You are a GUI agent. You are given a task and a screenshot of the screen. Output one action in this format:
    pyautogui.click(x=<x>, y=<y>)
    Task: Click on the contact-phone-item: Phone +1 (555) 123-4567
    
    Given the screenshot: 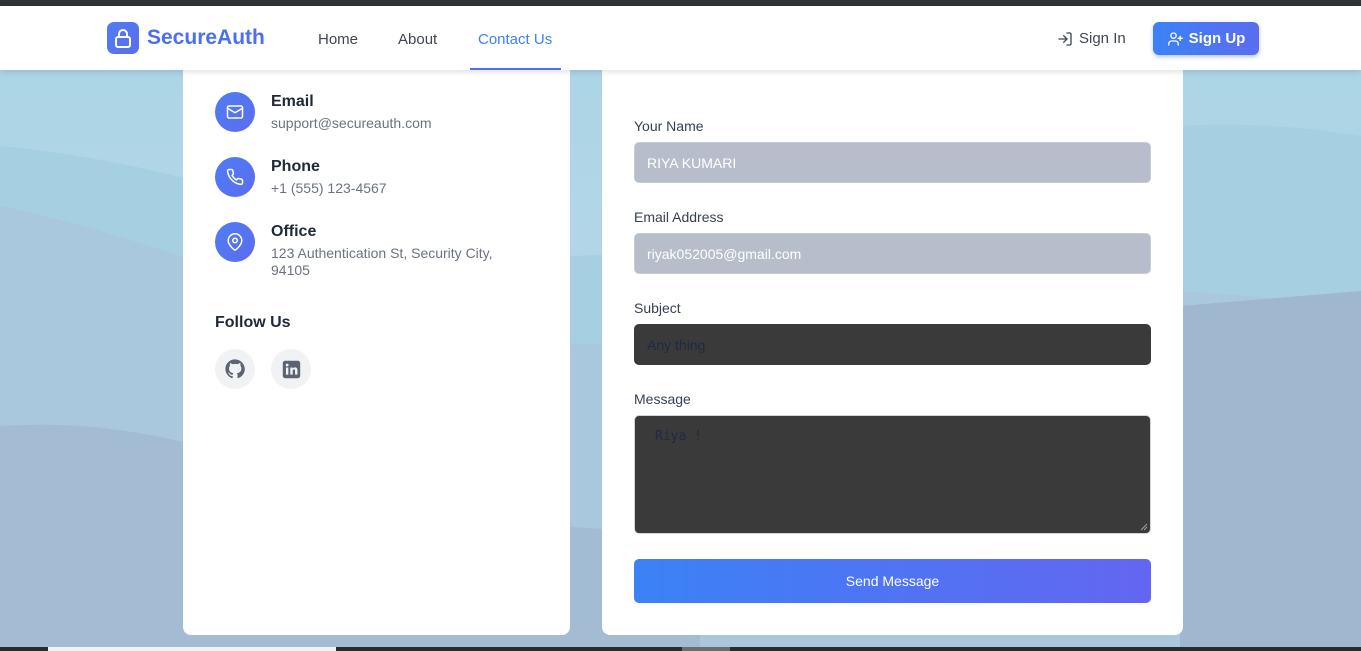 What is the action you would take?
    pyautogui.click(x=373, y=177)
    